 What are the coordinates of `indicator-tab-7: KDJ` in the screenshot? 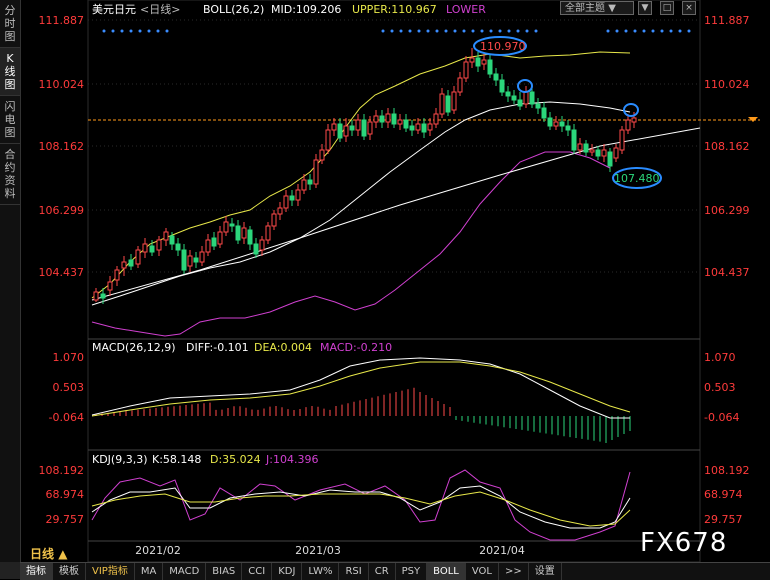 It's located at (287, 571).